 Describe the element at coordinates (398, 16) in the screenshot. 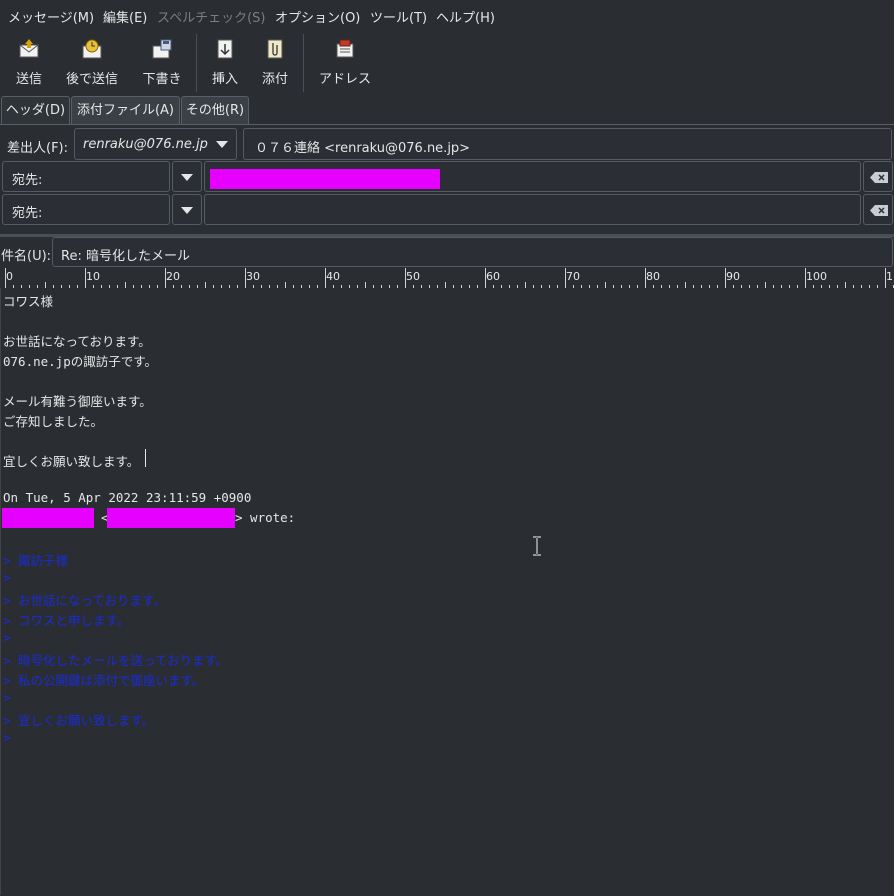

I see `menu-tools: ツール(T)` at that location.